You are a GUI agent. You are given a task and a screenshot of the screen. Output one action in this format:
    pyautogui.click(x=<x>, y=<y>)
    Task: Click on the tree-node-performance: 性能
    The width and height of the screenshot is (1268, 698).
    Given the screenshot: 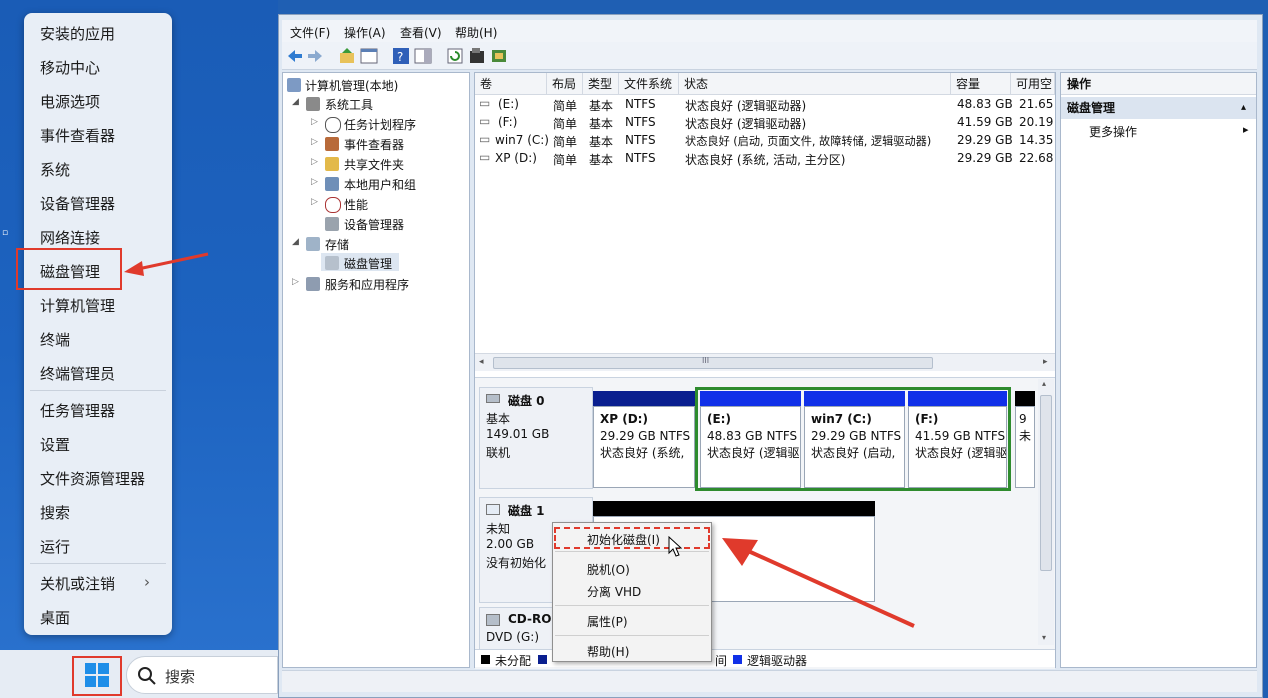 What is the action you would take?
    pyautogui.click(x=356, y=204)
    